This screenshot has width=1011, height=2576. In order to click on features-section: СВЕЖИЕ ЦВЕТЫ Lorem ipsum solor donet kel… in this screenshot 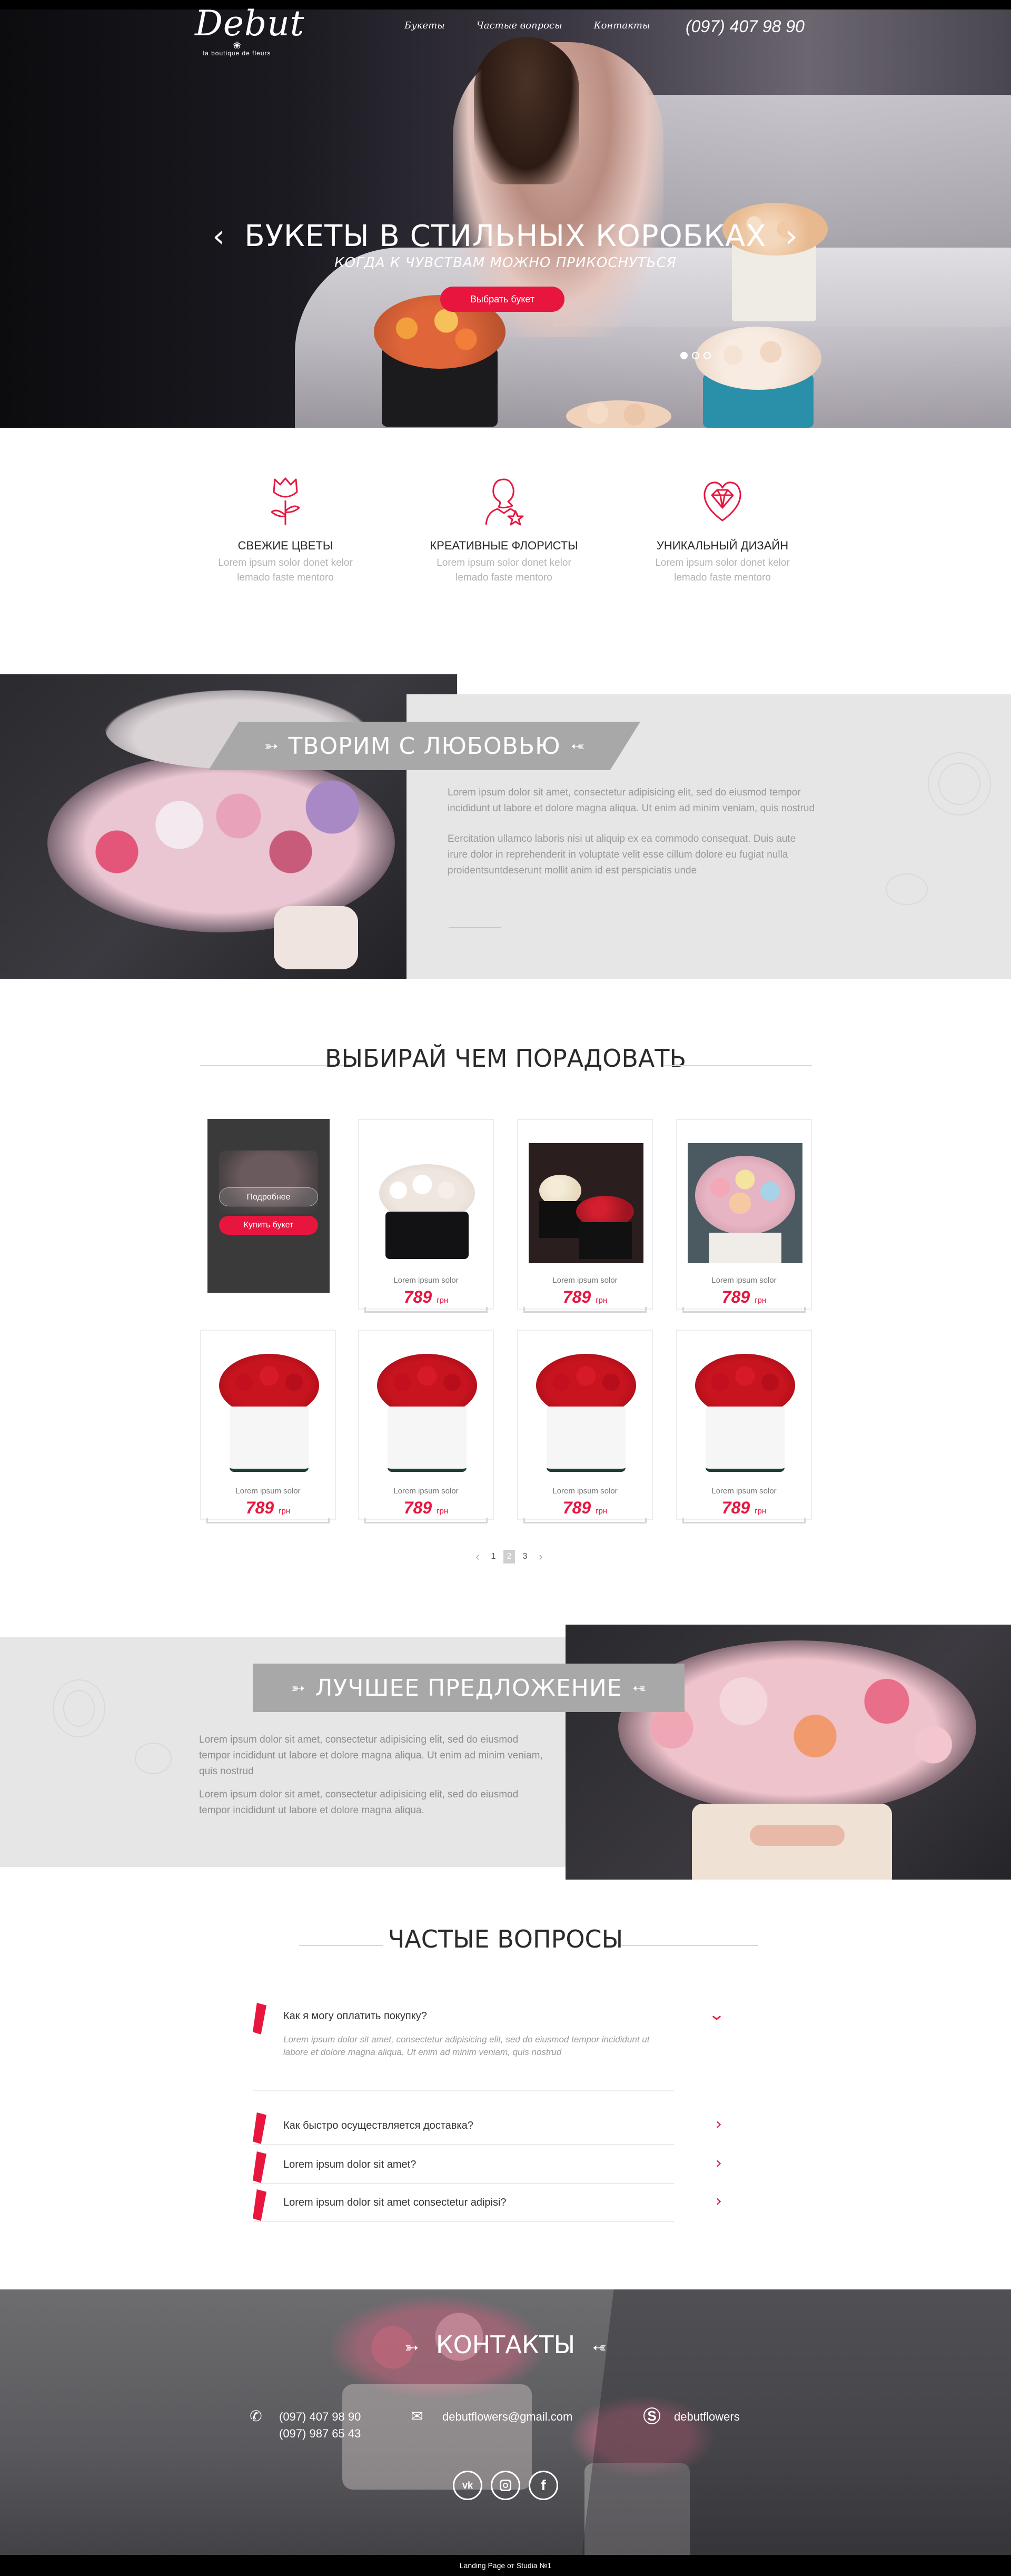, I will do `click(506, 542)`.